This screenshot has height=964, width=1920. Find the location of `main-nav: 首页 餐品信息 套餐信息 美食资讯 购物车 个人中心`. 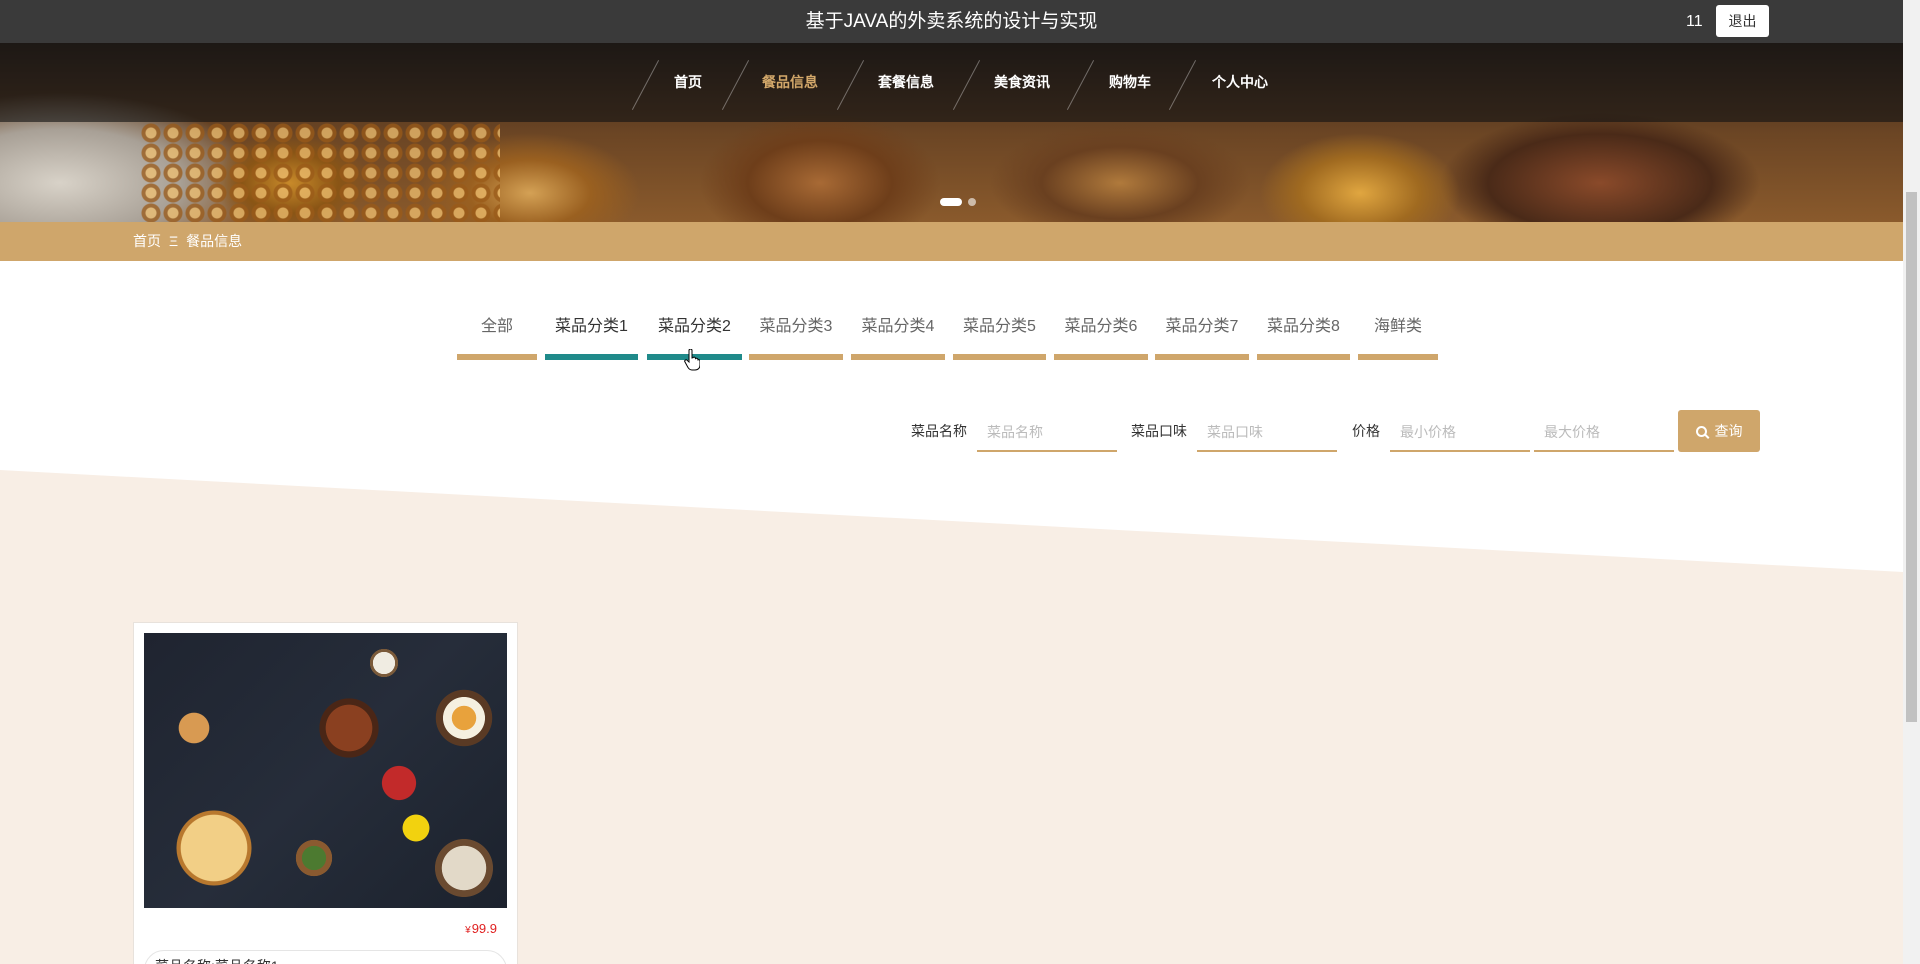

main-nav: 首页 餐品信息 套餐信息 美食资讯 购物车 个人中心 is located at coordinates (951, 82).